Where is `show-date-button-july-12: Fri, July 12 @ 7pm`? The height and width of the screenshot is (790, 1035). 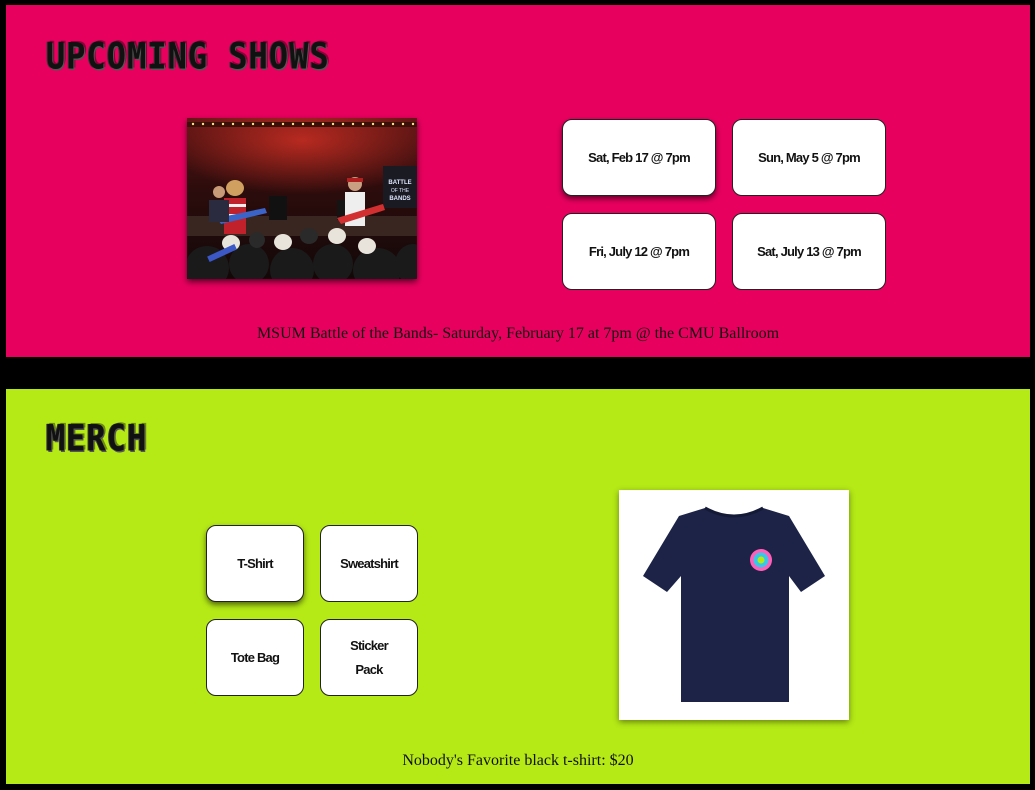
show-date-button-july-12: Fri, July 12 @ 7pm is located at coordinates (639, 251).